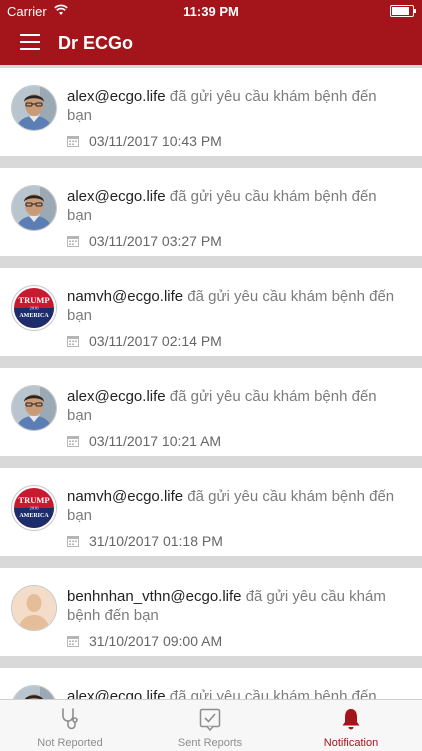 This screenshot has width=422, height=751. Describe the element at coordinates (351, 719) in the screenshot. I see `bell-icon` at that location.